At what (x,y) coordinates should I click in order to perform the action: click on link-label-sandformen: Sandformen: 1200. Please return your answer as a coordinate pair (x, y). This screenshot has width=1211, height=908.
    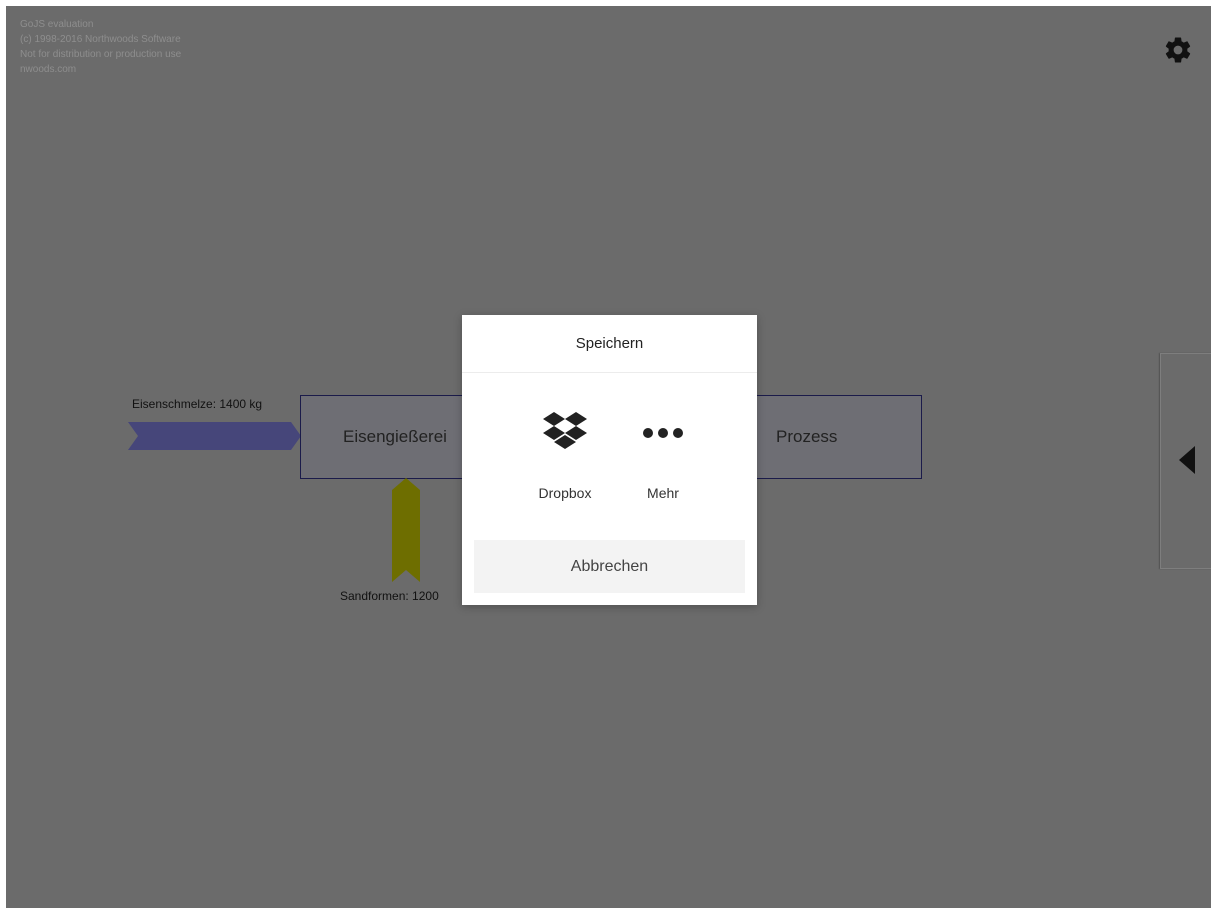
    Looking at the image, I should click on (389, 596).